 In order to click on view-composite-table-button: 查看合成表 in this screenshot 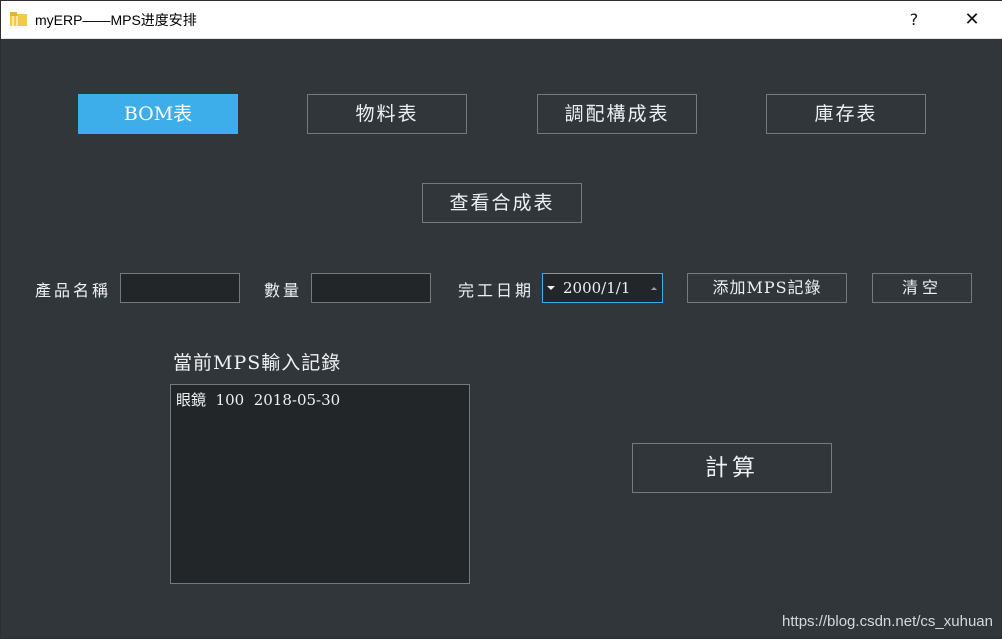, I will do `click(502, 203)`.